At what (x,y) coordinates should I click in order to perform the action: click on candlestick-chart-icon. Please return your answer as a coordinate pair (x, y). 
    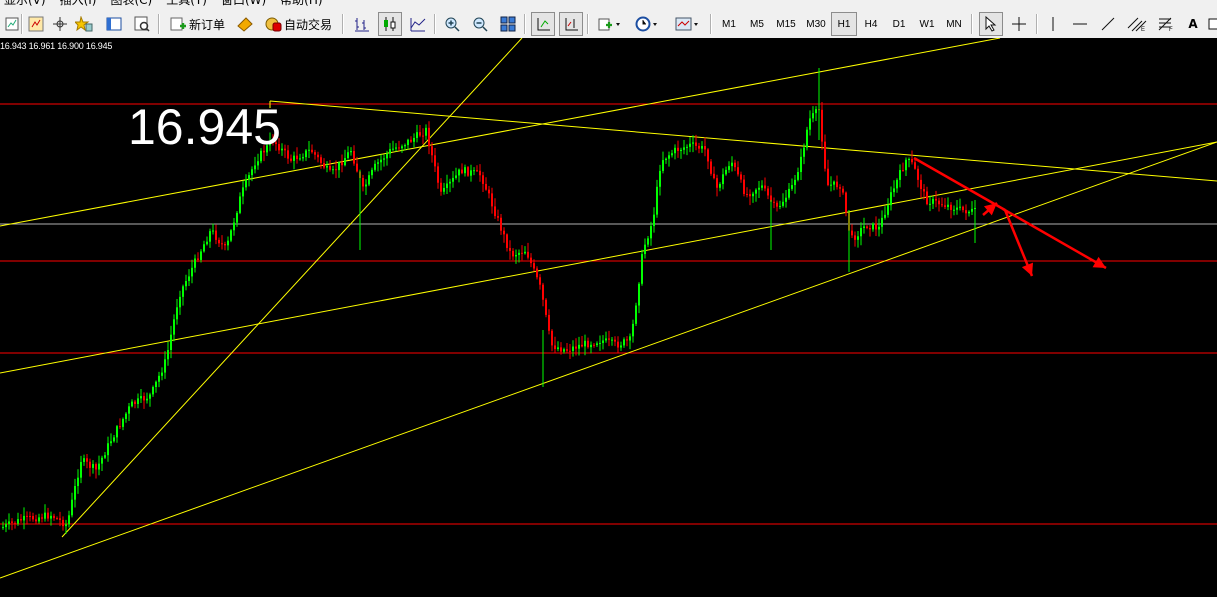
    Looking at the image, I should click on (390, 24).